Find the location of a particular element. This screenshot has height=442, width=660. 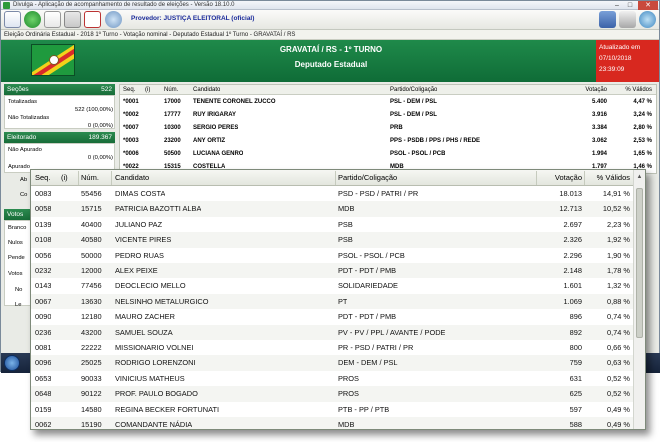

cell-partido: PROS is located at coordinates (348, 378).